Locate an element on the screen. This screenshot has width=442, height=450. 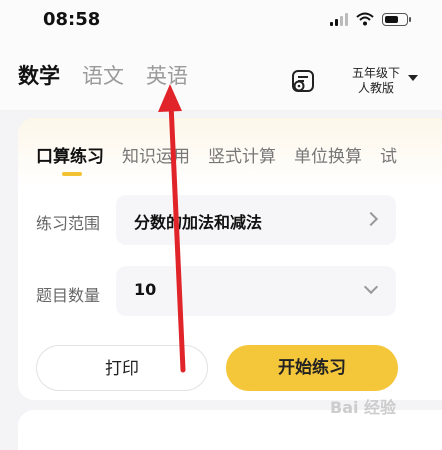
grade-level: 五年级下 is located at coordinates (376, 73).